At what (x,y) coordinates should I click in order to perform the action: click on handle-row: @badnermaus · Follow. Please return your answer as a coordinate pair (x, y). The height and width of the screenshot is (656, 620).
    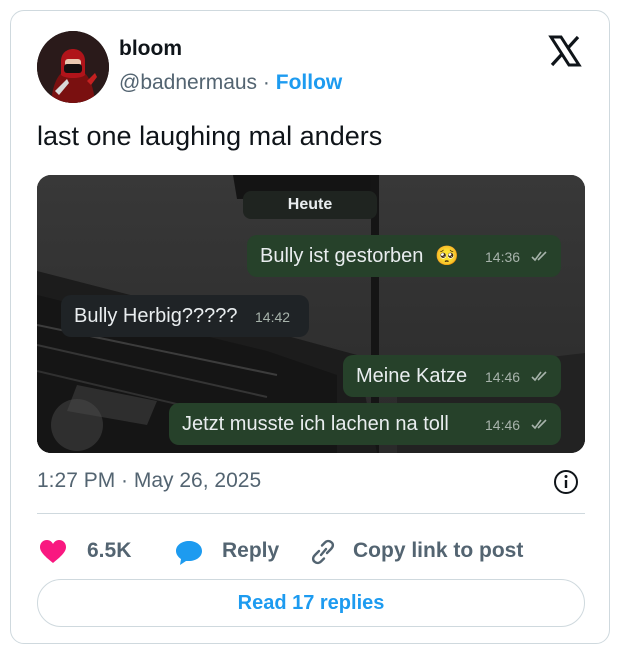
    Looking at the image, I should click on (230, 83).